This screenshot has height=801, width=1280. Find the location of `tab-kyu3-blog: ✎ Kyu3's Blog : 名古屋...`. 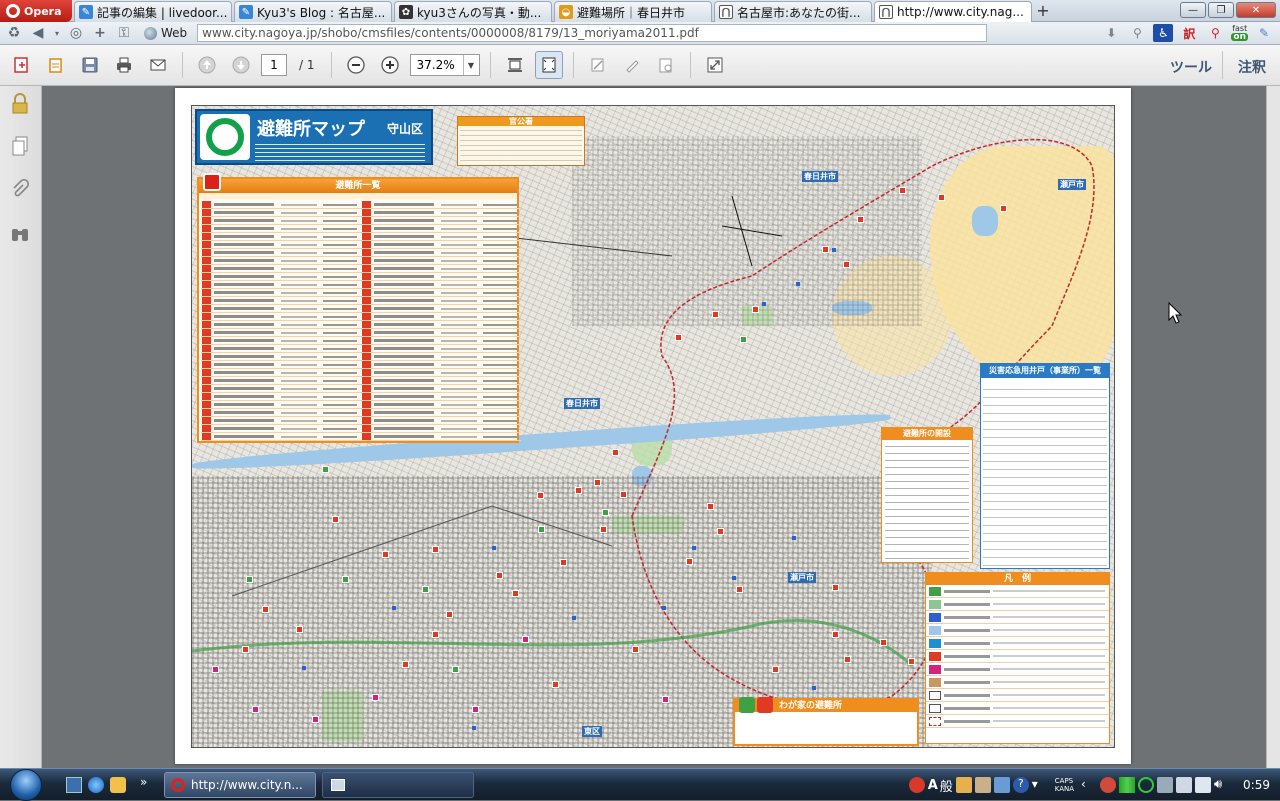

tab-kyu3-blog: ✎ Kyu3's Blog : 名古屋... is located at coordinates (313, 11).